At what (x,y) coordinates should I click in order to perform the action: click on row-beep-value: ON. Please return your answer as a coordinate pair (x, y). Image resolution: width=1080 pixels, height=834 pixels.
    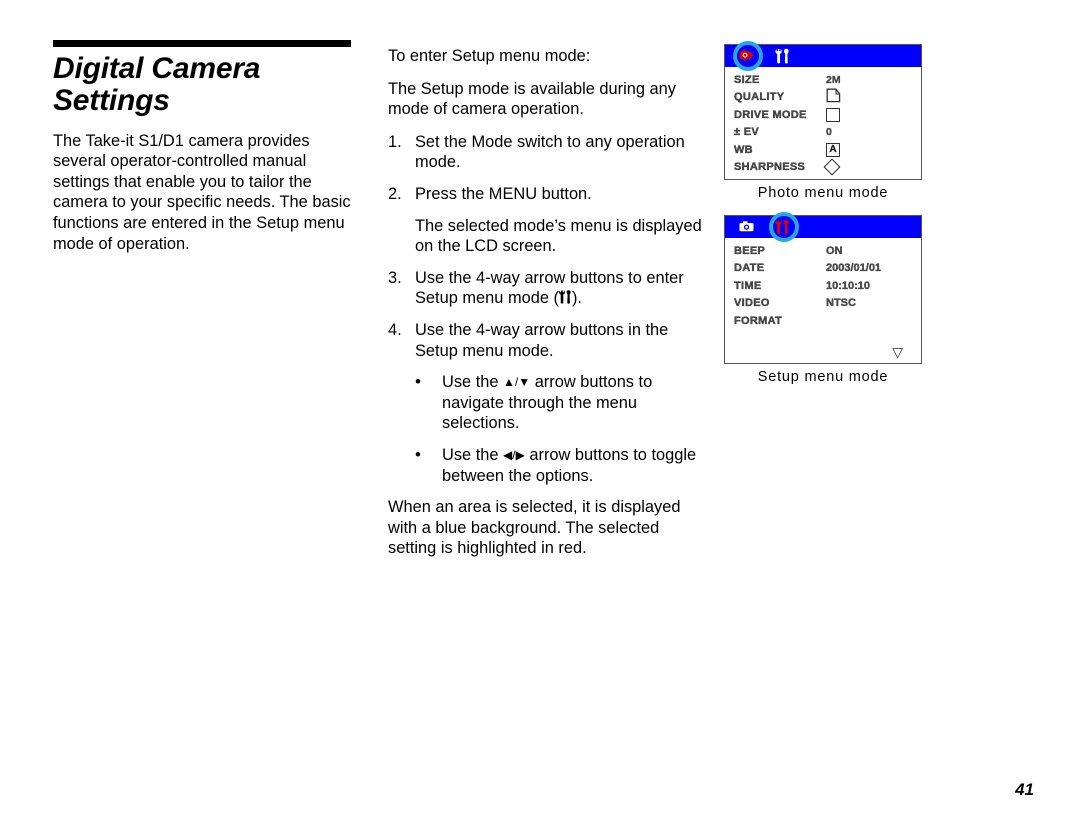
    Looking at the image, I should click on (834, 250).